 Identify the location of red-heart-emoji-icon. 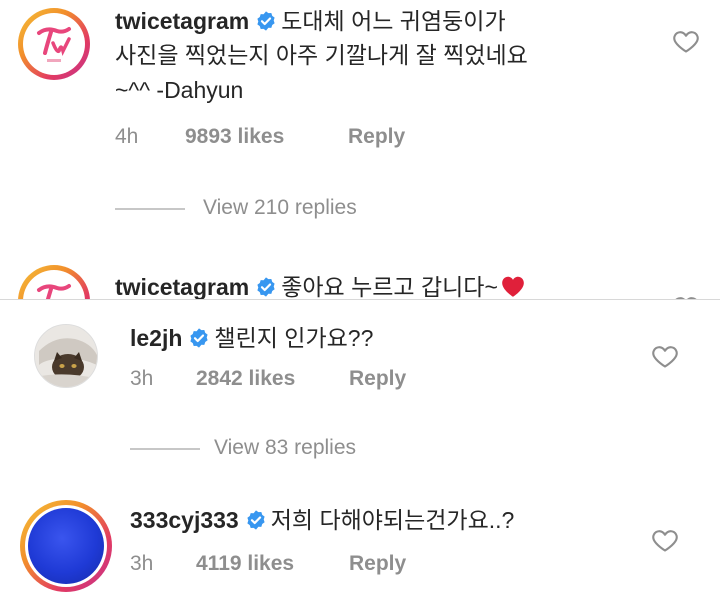
(513, 286).